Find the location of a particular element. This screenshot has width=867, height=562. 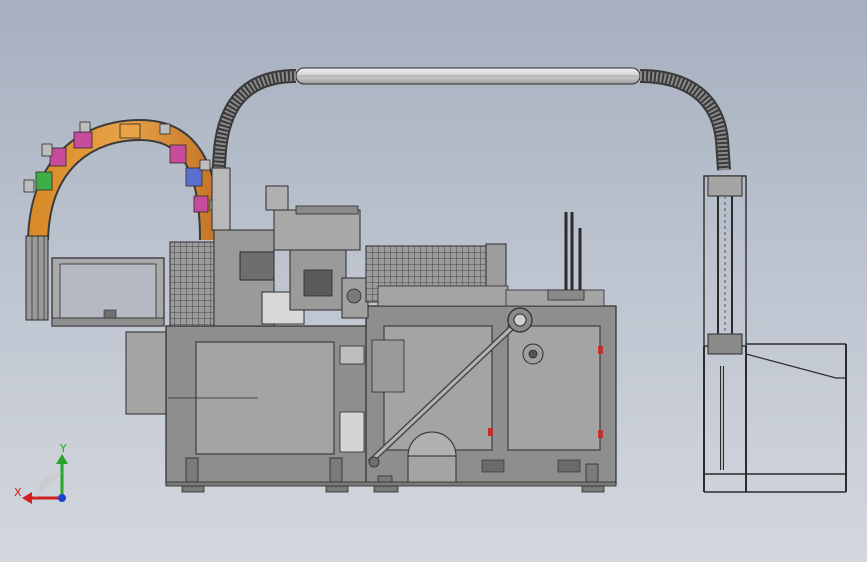

right-cabinet is located at coordinates (491, 395).